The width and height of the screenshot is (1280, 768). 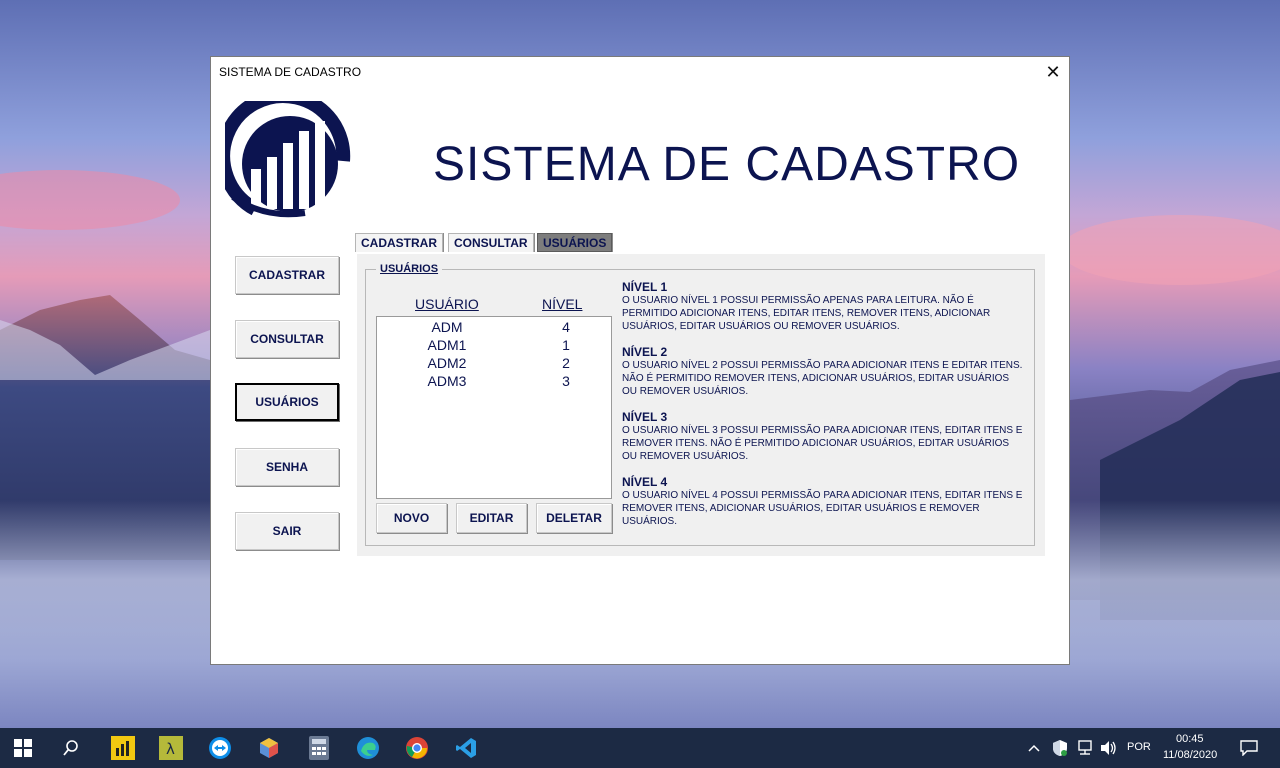 What do you see at coordinates (566, 327) in the screenshot?
I see `user-level: 4` at bounding box center [566, 327].